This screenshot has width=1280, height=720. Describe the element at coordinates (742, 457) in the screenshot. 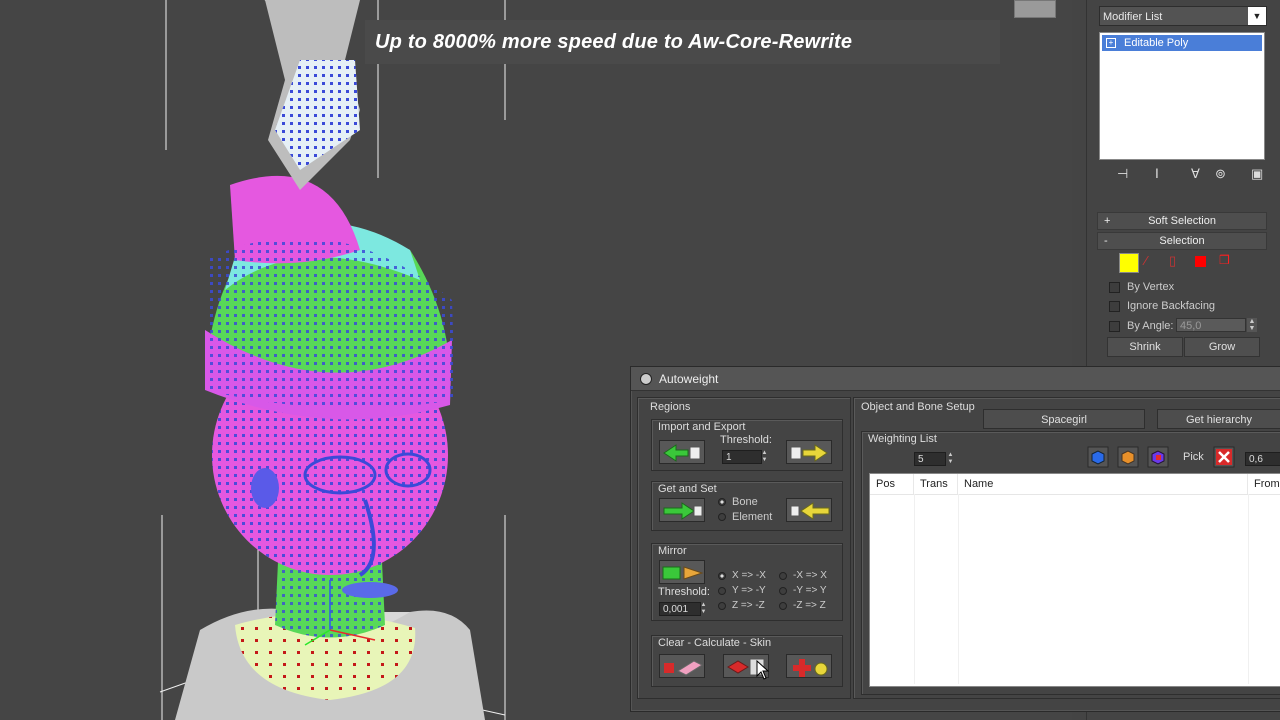

I see `import-threshold-input: 1` at that location.